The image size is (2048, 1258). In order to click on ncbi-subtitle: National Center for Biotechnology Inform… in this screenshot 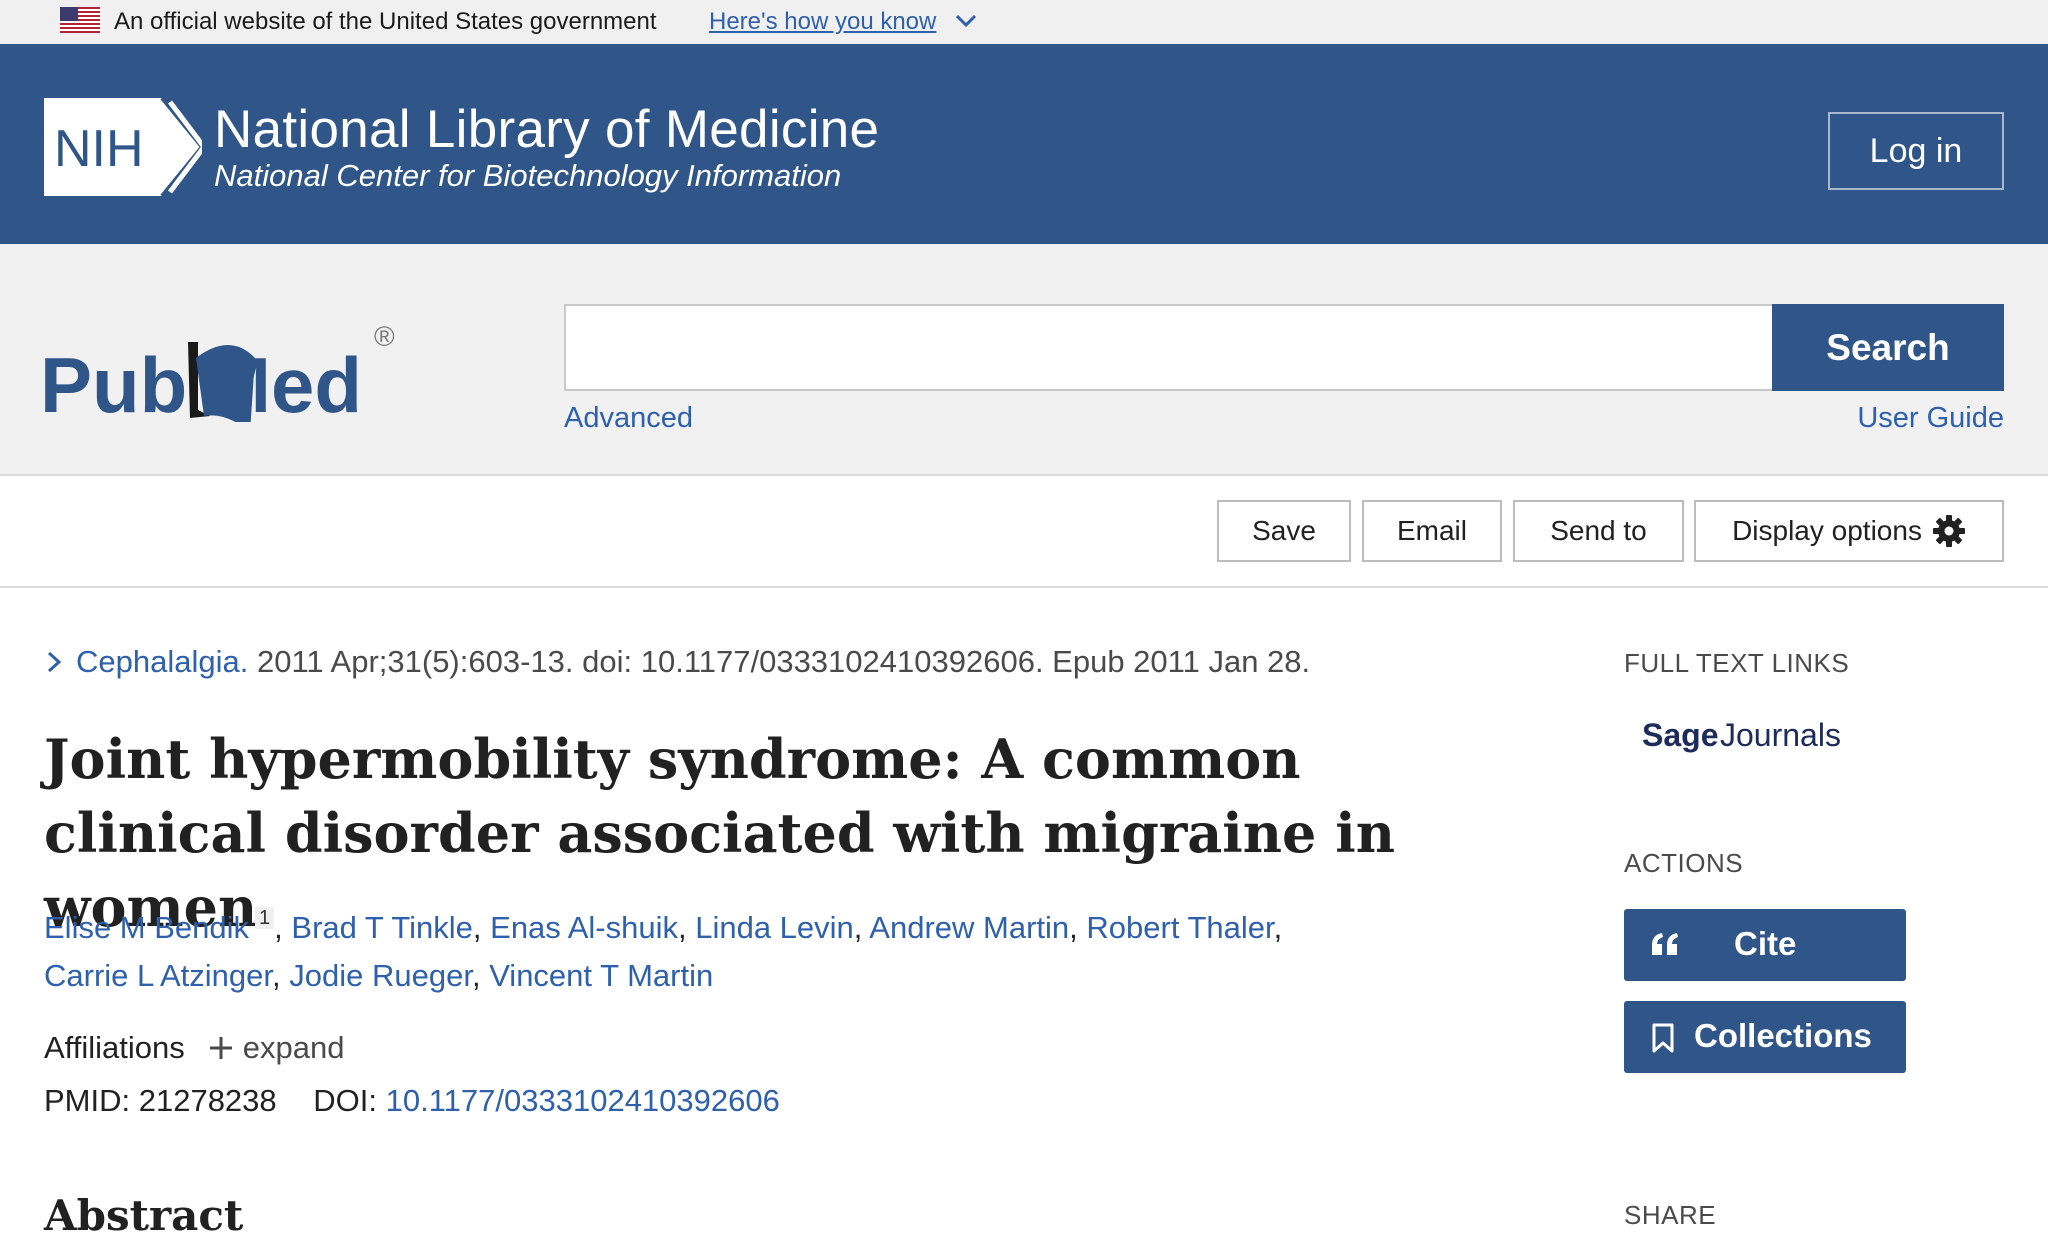, I will do `click(528, 175)`.